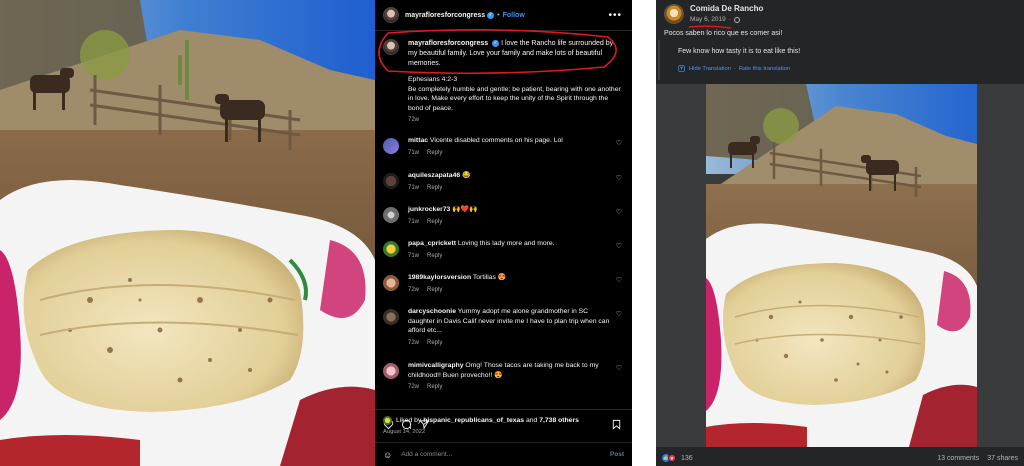  I want to click on love-reaction-icon: ♥, so click(672, 458).